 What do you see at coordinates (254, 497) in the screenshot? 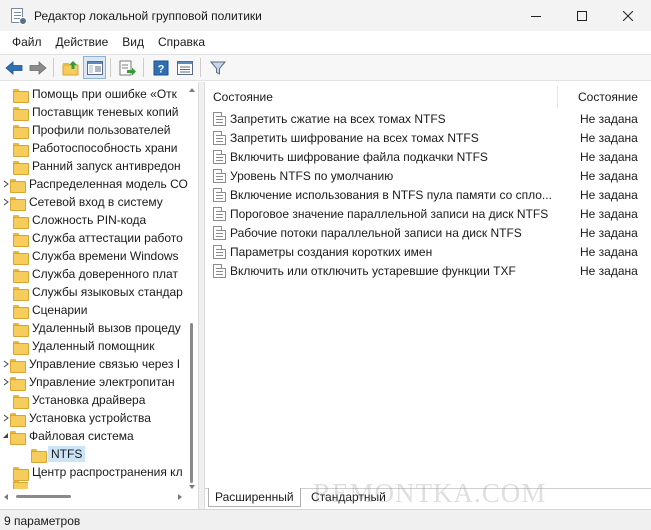
I see `tab-extended: Расширенный` at bounding box center [254, 497].